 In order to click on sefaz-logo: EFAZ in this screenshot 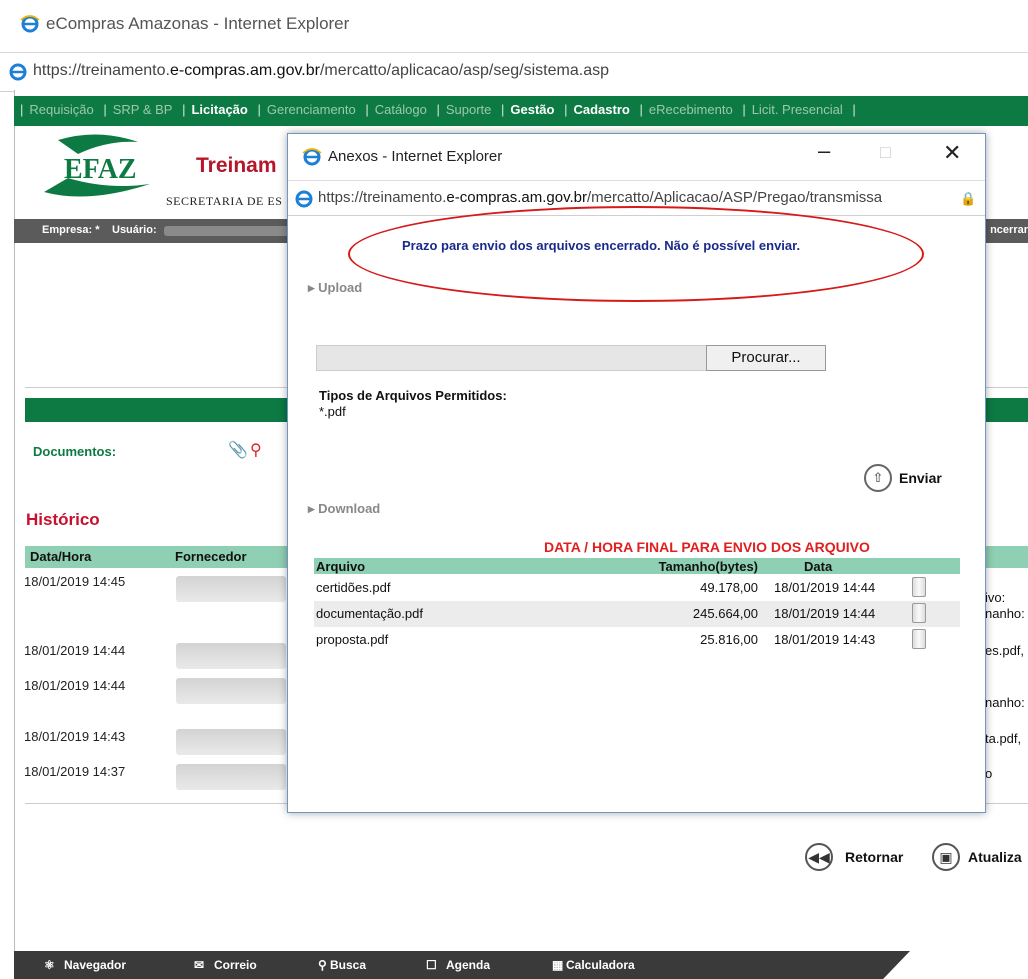, I will do `click(97, 165)`.